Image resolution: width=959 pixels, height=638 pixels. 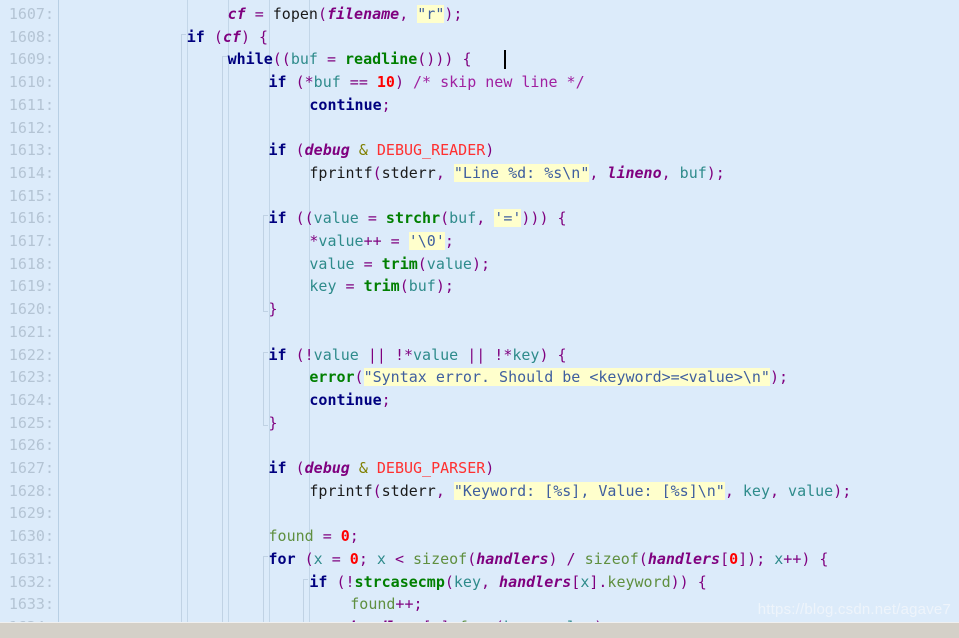 I want to click on code-line: found = 0;, so click(x=314, y=536).